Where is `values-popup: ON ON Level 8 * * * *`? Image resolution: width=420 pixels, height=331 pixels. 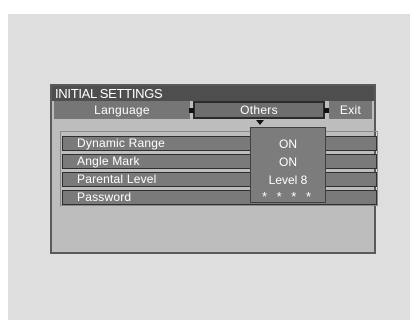 values-popup: ON ON Level 8 * * * * is located at coordinates (288, 165).